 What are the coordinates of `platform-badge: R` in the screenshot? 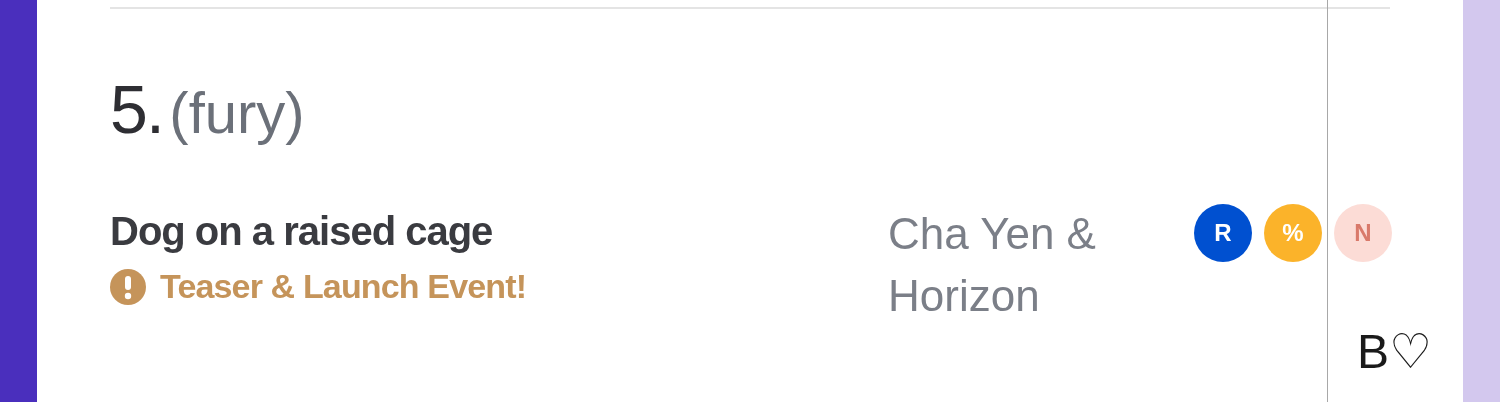 It's located at (1223, 233).